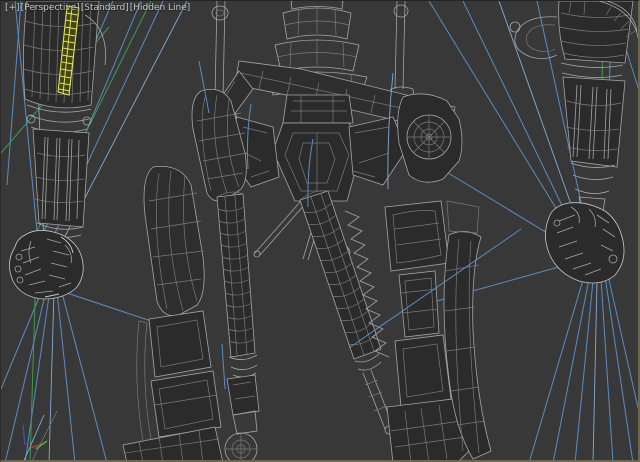 The width and height of the screenshot is (640, 462). What do you see at coordinates (35, 437) in the screenshot?
I see `axis-gizmo` at bounding box center [35, 437].